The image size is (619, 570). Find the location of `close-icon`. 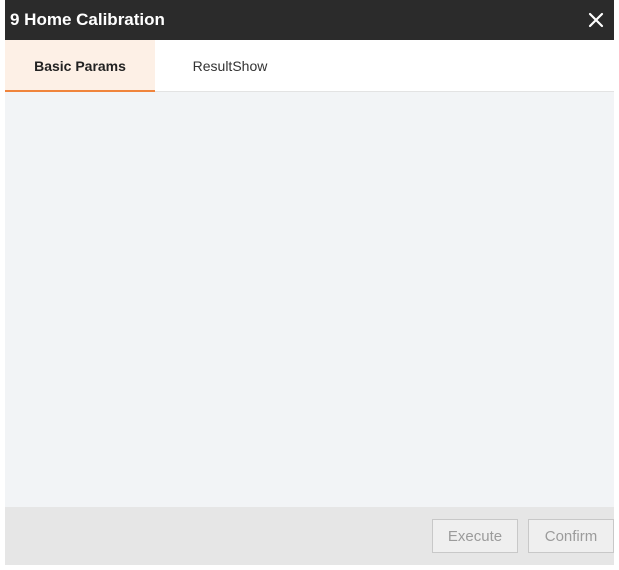

close-icon is located at coordinates (596, 20).